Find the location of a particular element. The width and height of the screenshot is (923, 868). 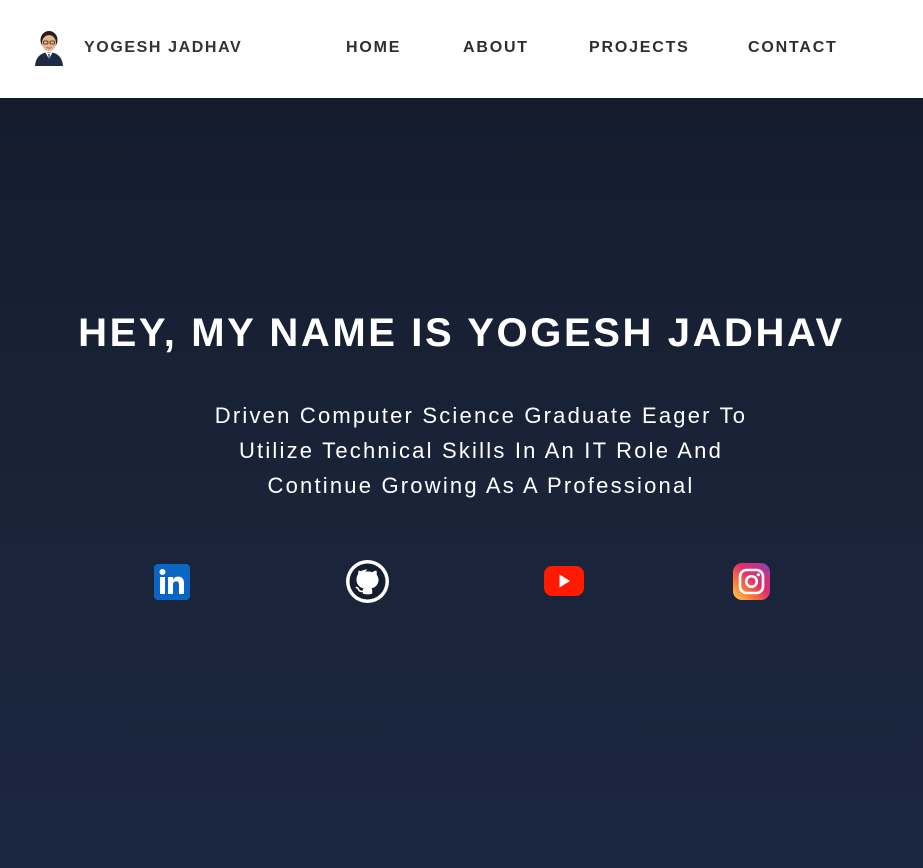

nav-projects: PROJECTS is located at coordinates (639, 48).